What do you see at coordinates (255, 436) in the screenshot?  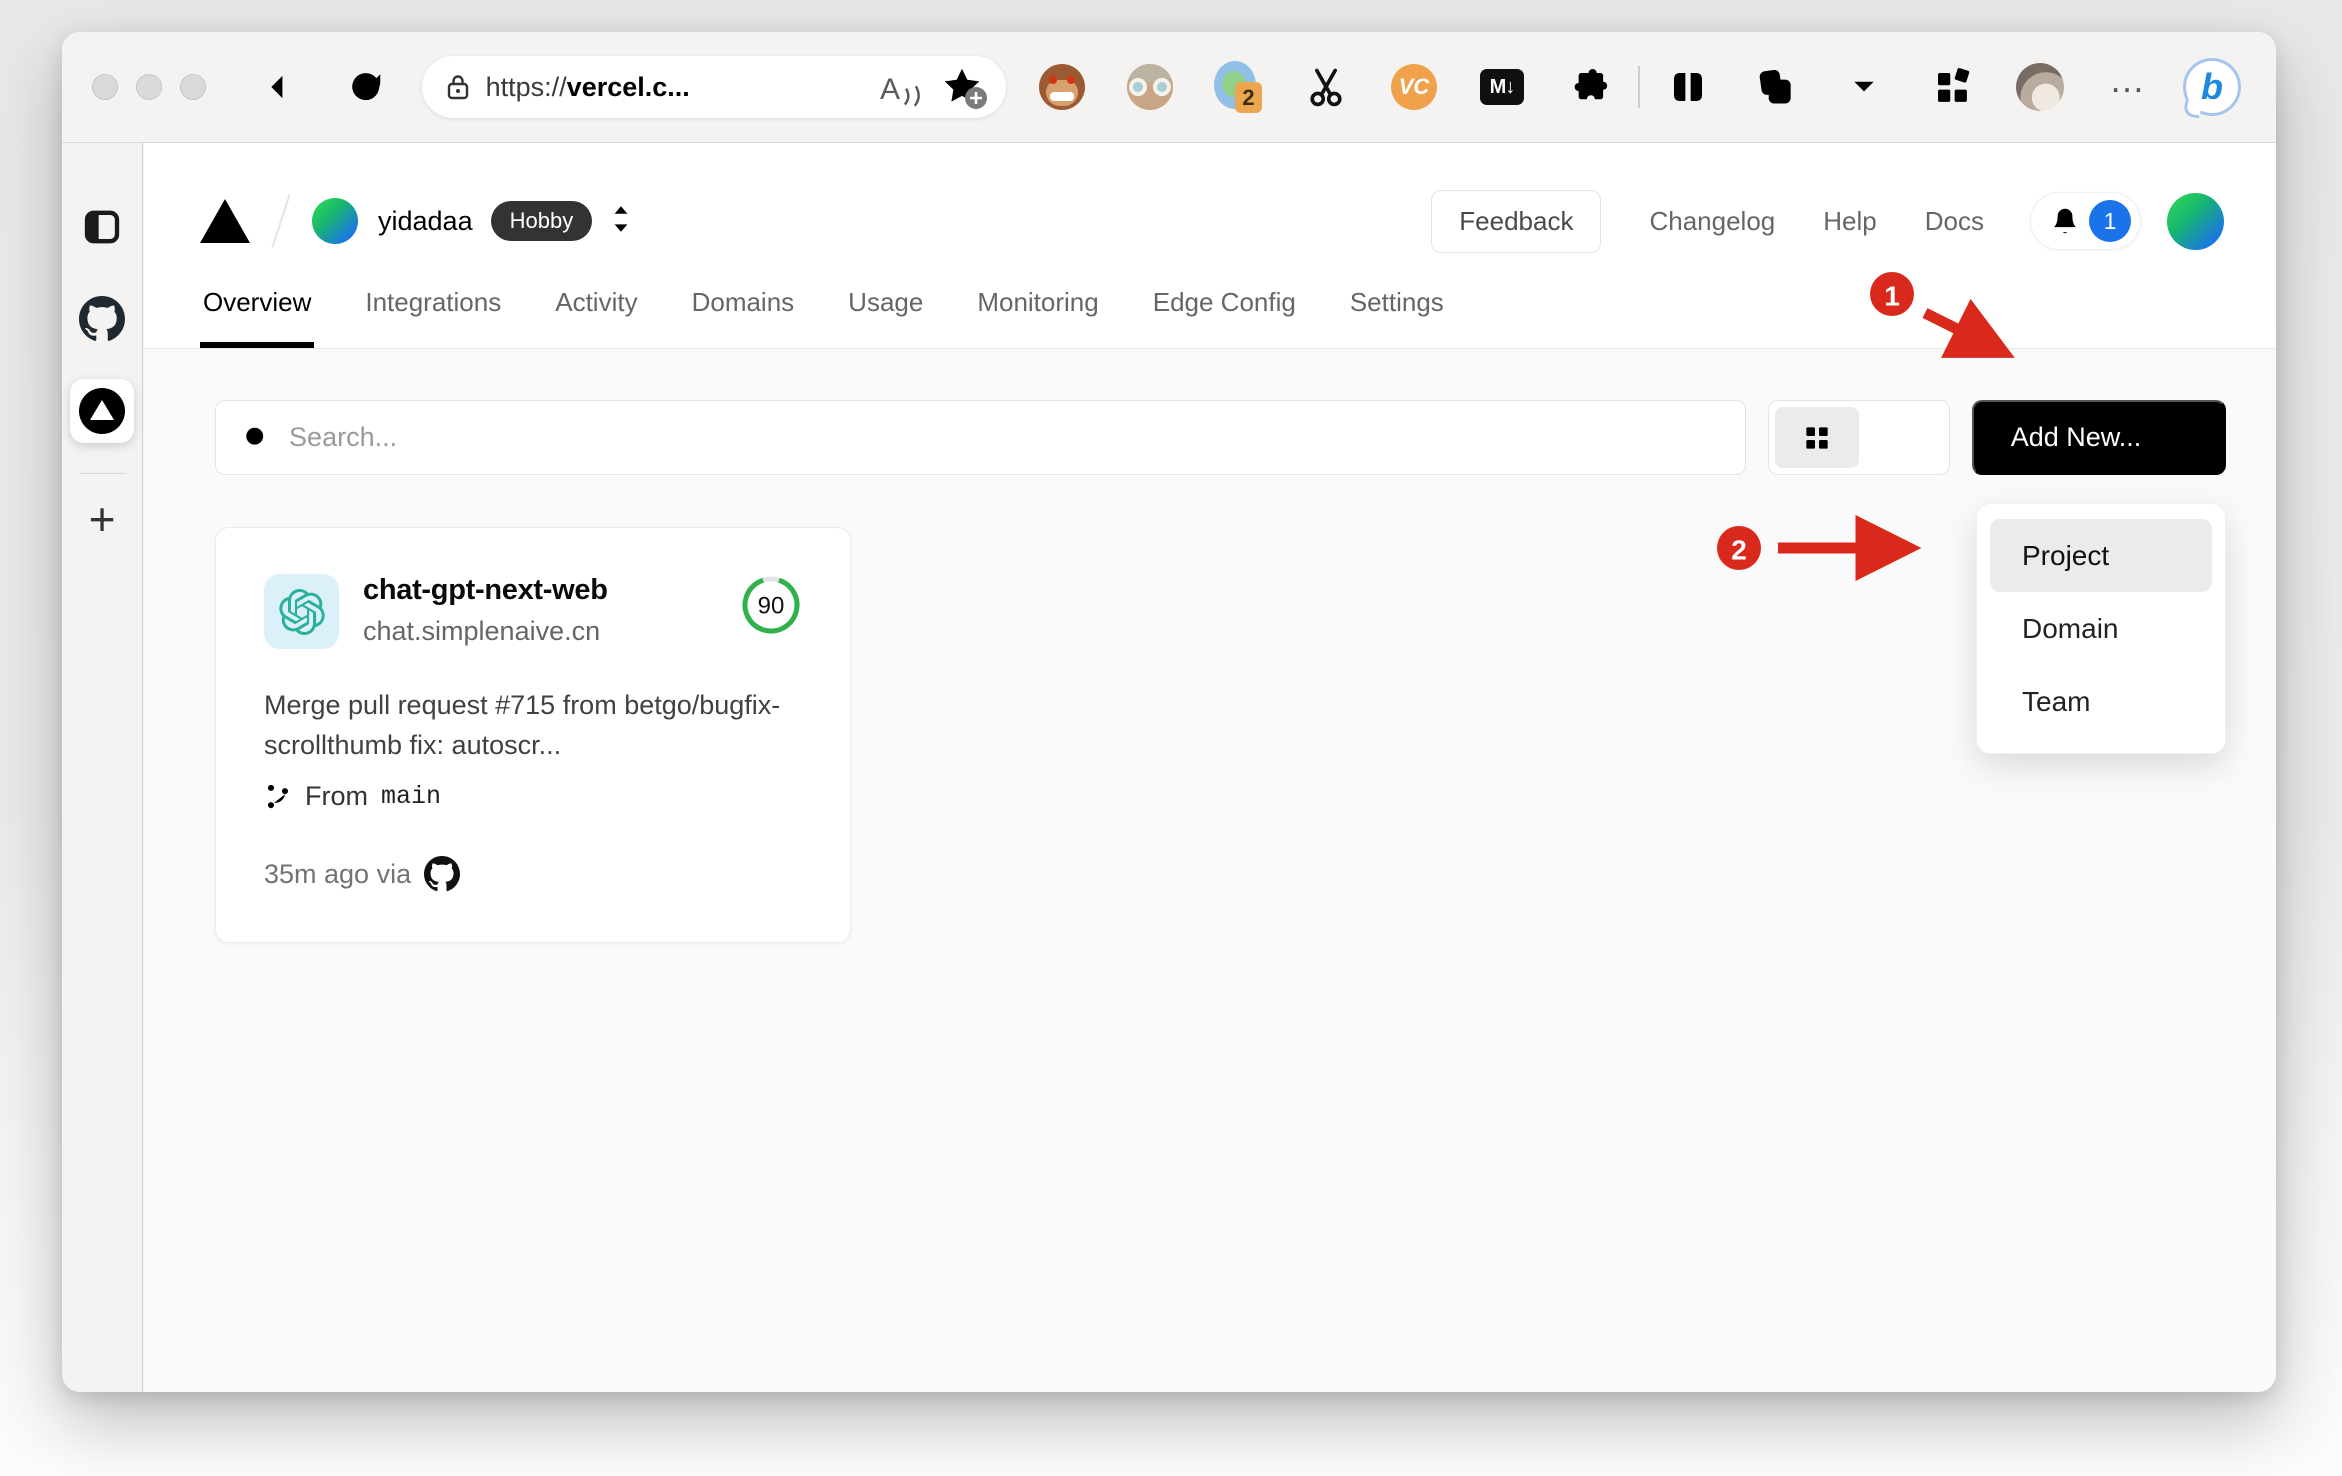 I see `search-icon` at bounding box center [255, 436].